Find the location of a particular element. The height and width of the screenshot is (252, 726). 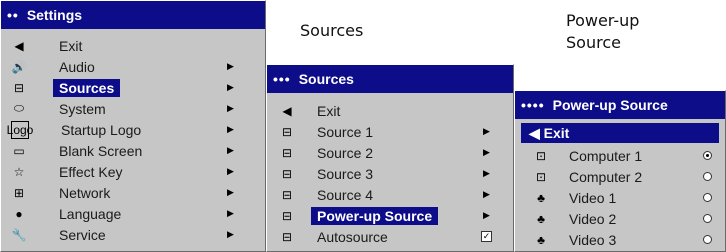

sources-caption: Sources is located at coordinates (332, 30).